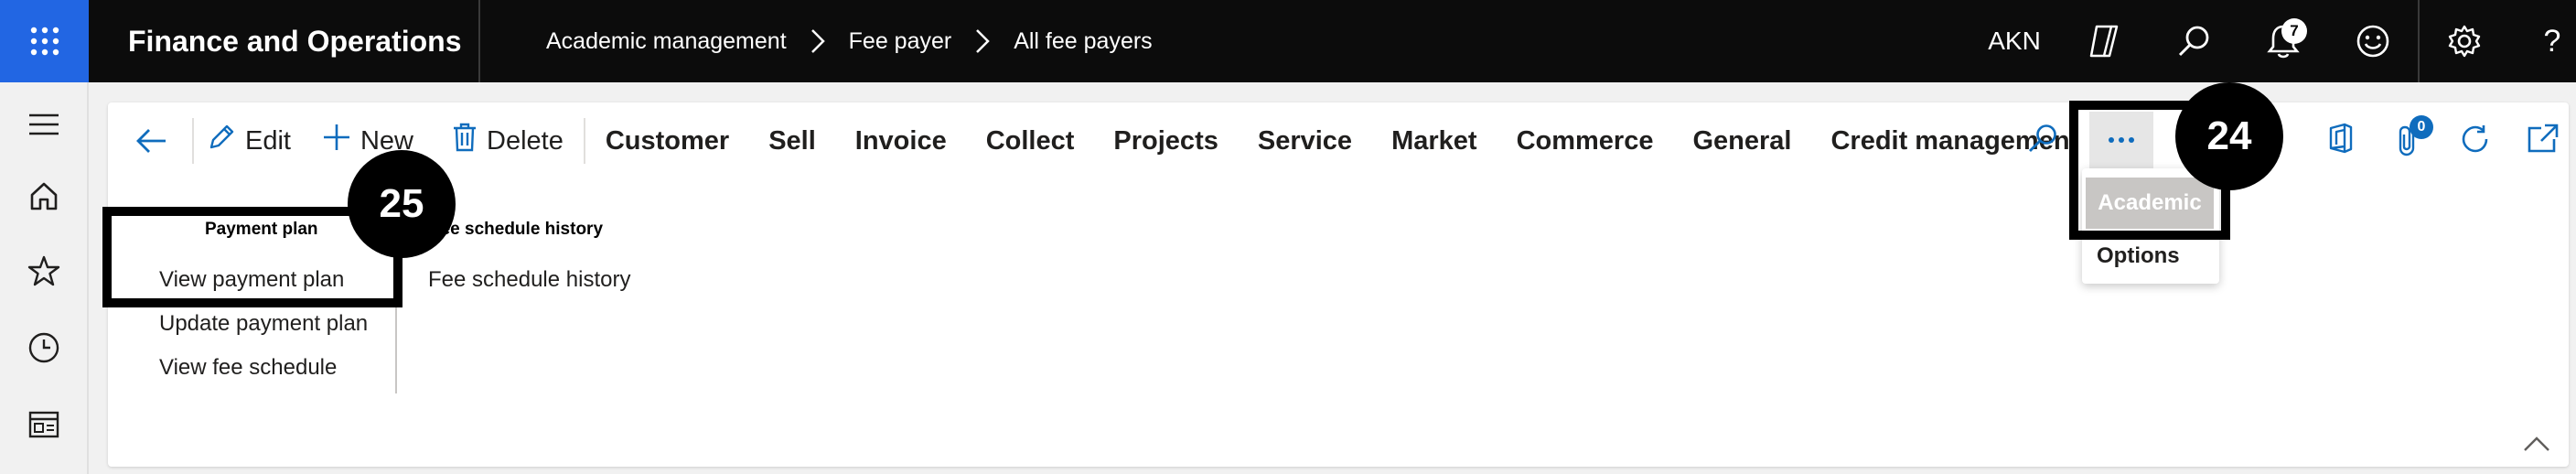 The height and width of the screenshot is (474, 2576). Describe the element at coordinates (529, 280) in the screenshot. I see `fee-schedule-history-link: Fee schedule history` at that location.